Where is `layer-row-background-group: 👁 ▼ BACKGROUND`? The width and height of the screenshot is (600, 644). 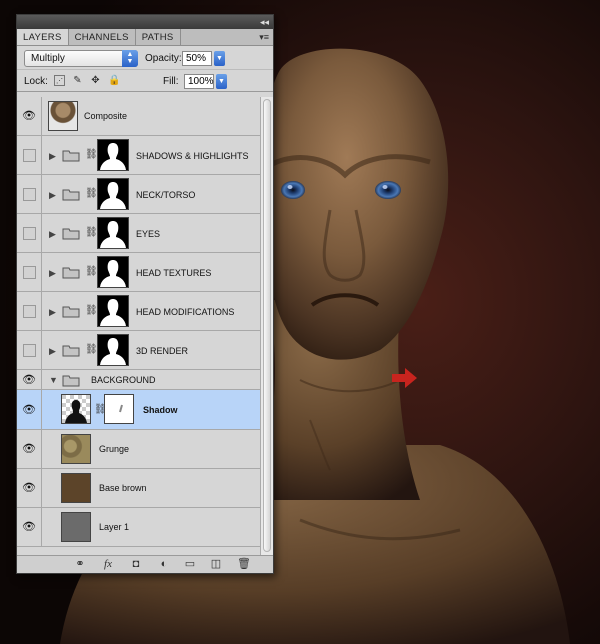 layer-row-background-group: 👁 ▼ BACKGROUND is located at coordinates (139, 380).